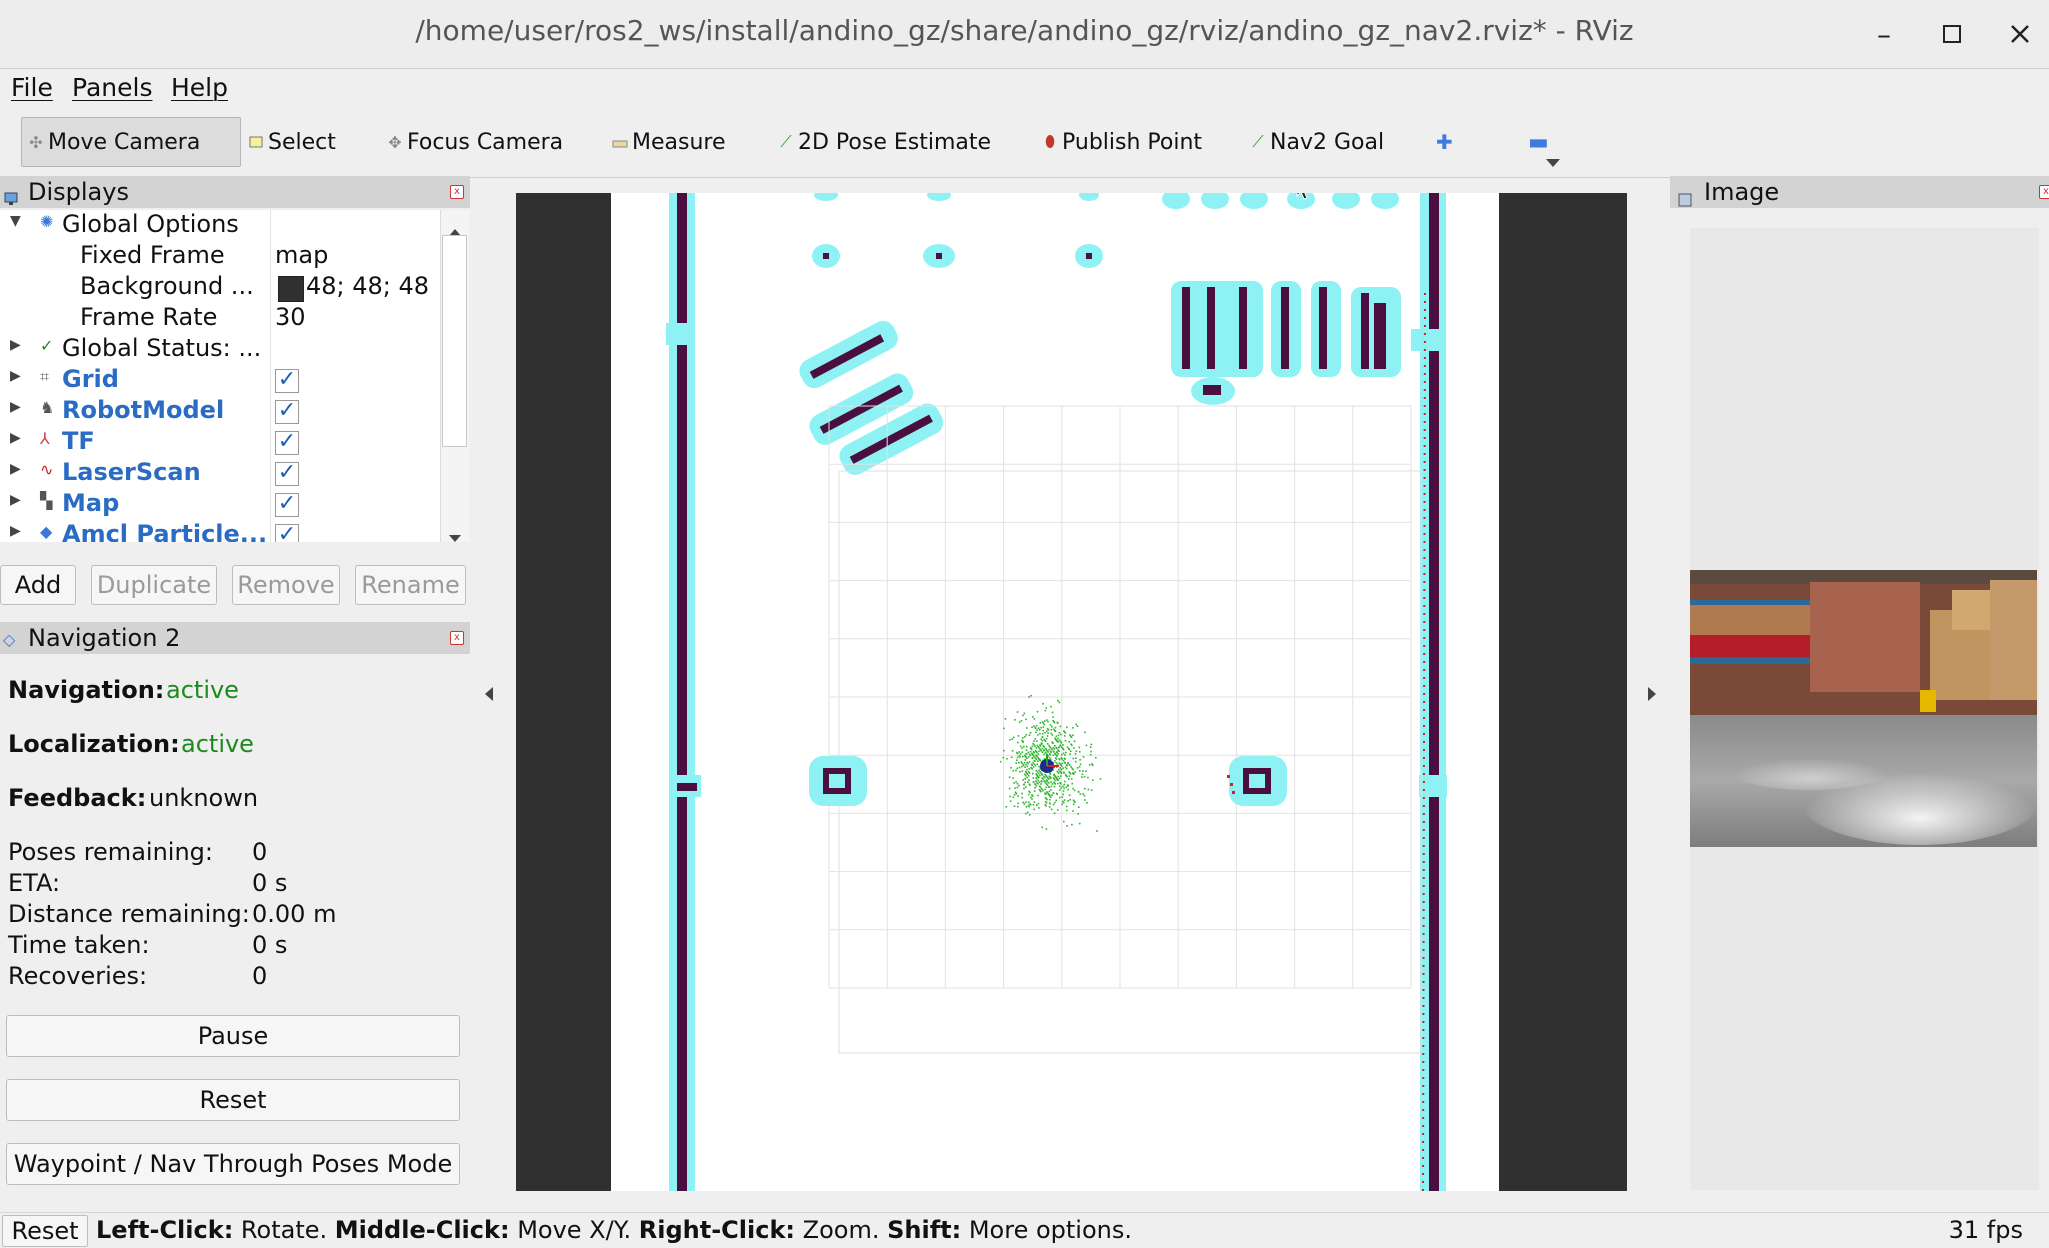  I want to click on frame-rate-value: 30, so click(290, 317).